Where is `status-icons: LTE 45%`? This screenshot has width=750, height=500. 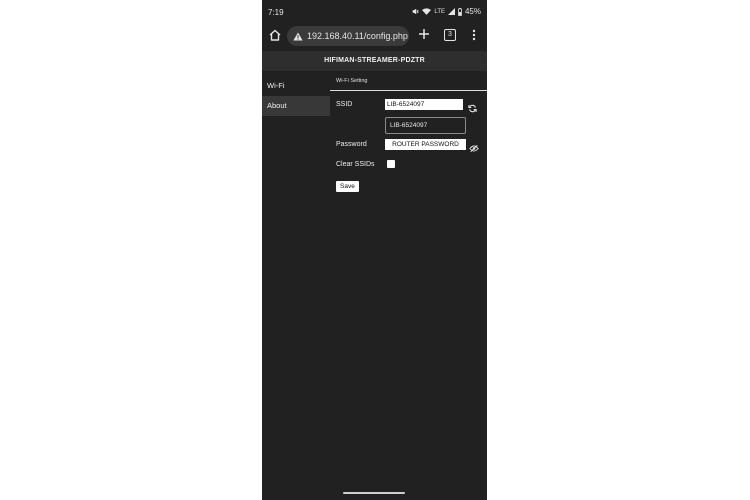 status-icons: LTE 45% is located at coordinates (446, 11).